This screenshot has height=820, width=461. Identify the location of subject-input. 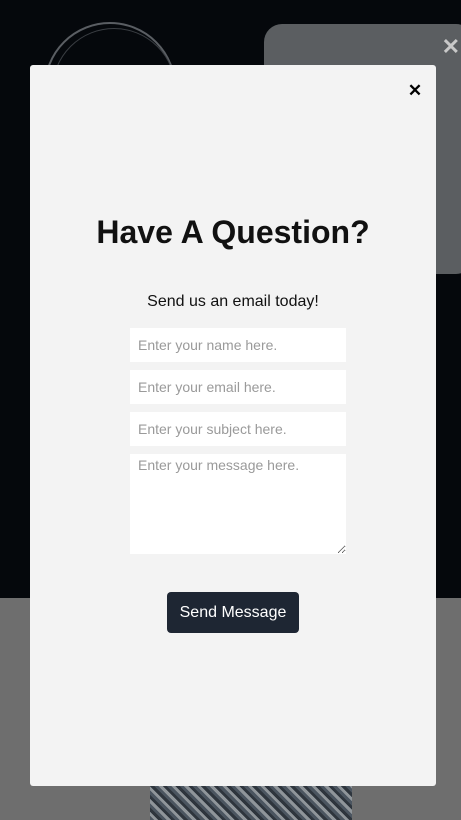
(238, 429).